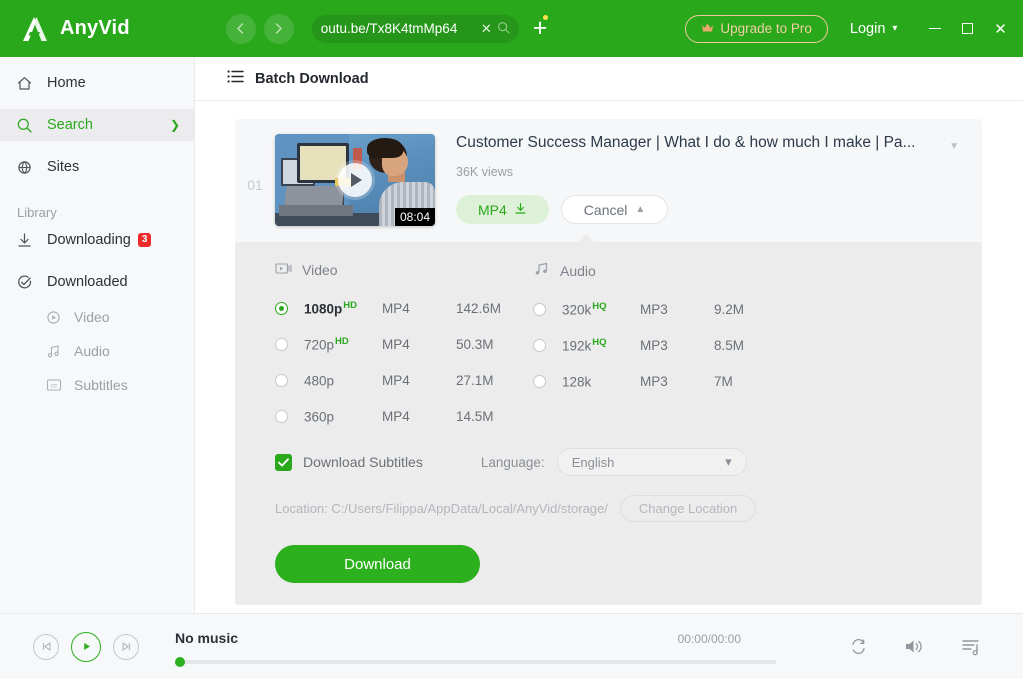 Image resolution: width=1023 pixels, height=679 pixels. Describe the element at coordinates (180, 661) in the screenshot. I see `progress-handle` at that location.